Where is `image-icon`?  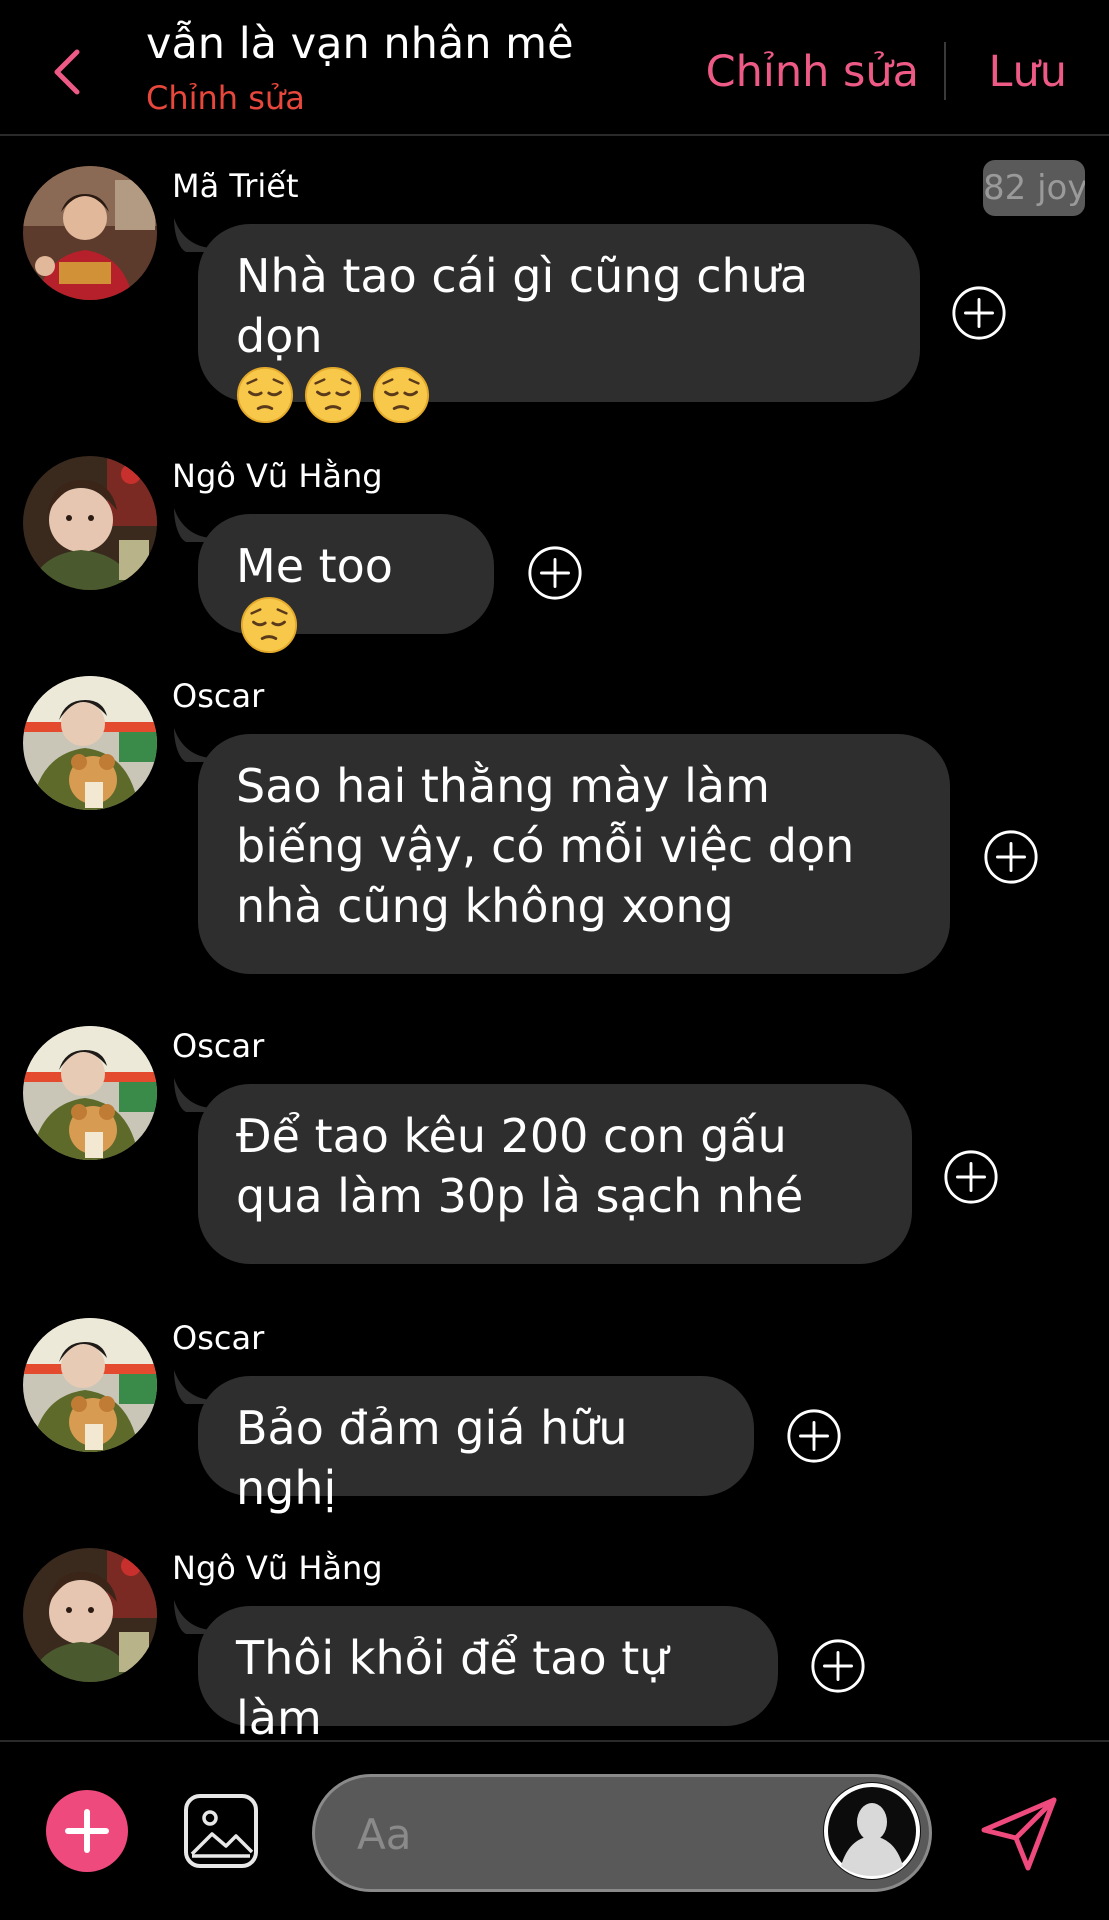 image-icon is located at coordinates (221, 1831).